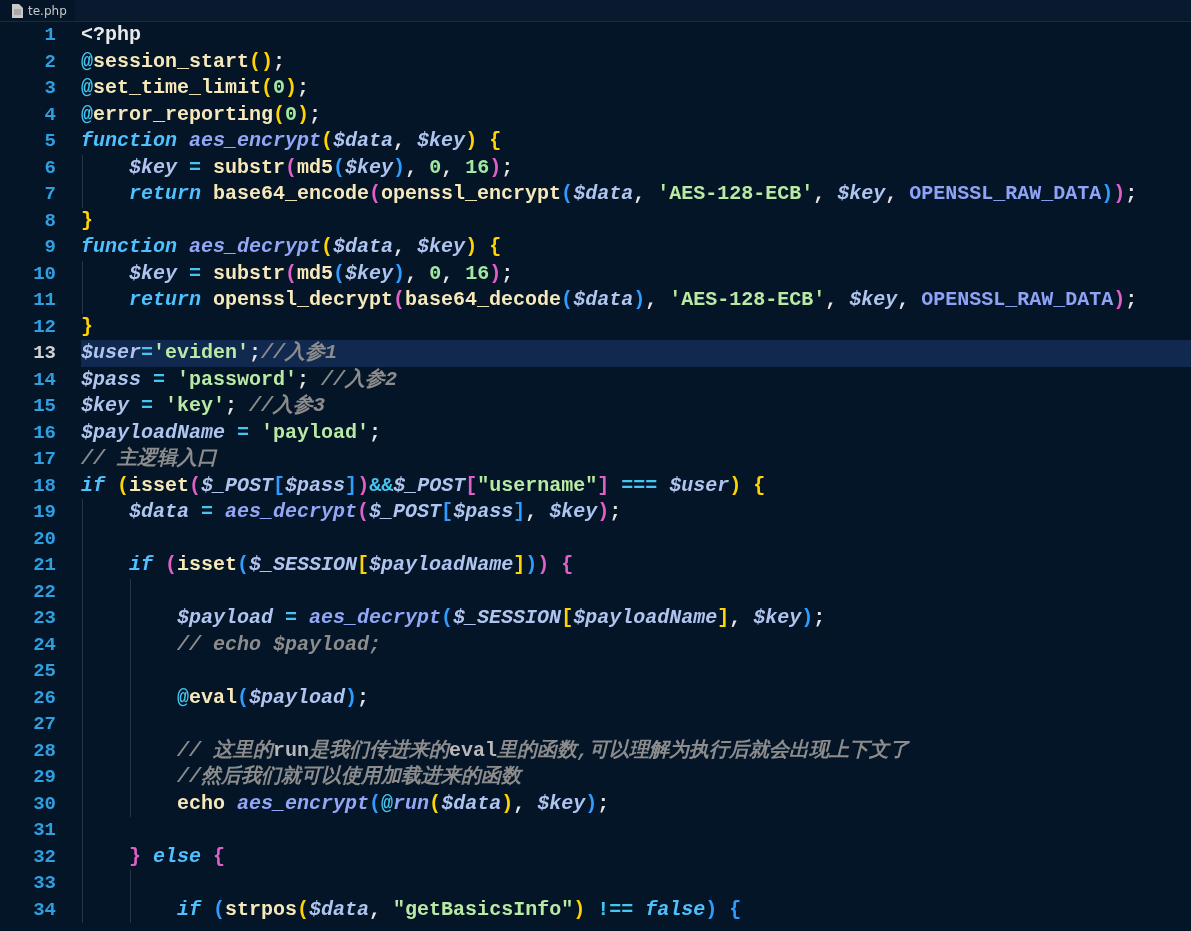  I want to click on line-number: 18, so click(44, 486).